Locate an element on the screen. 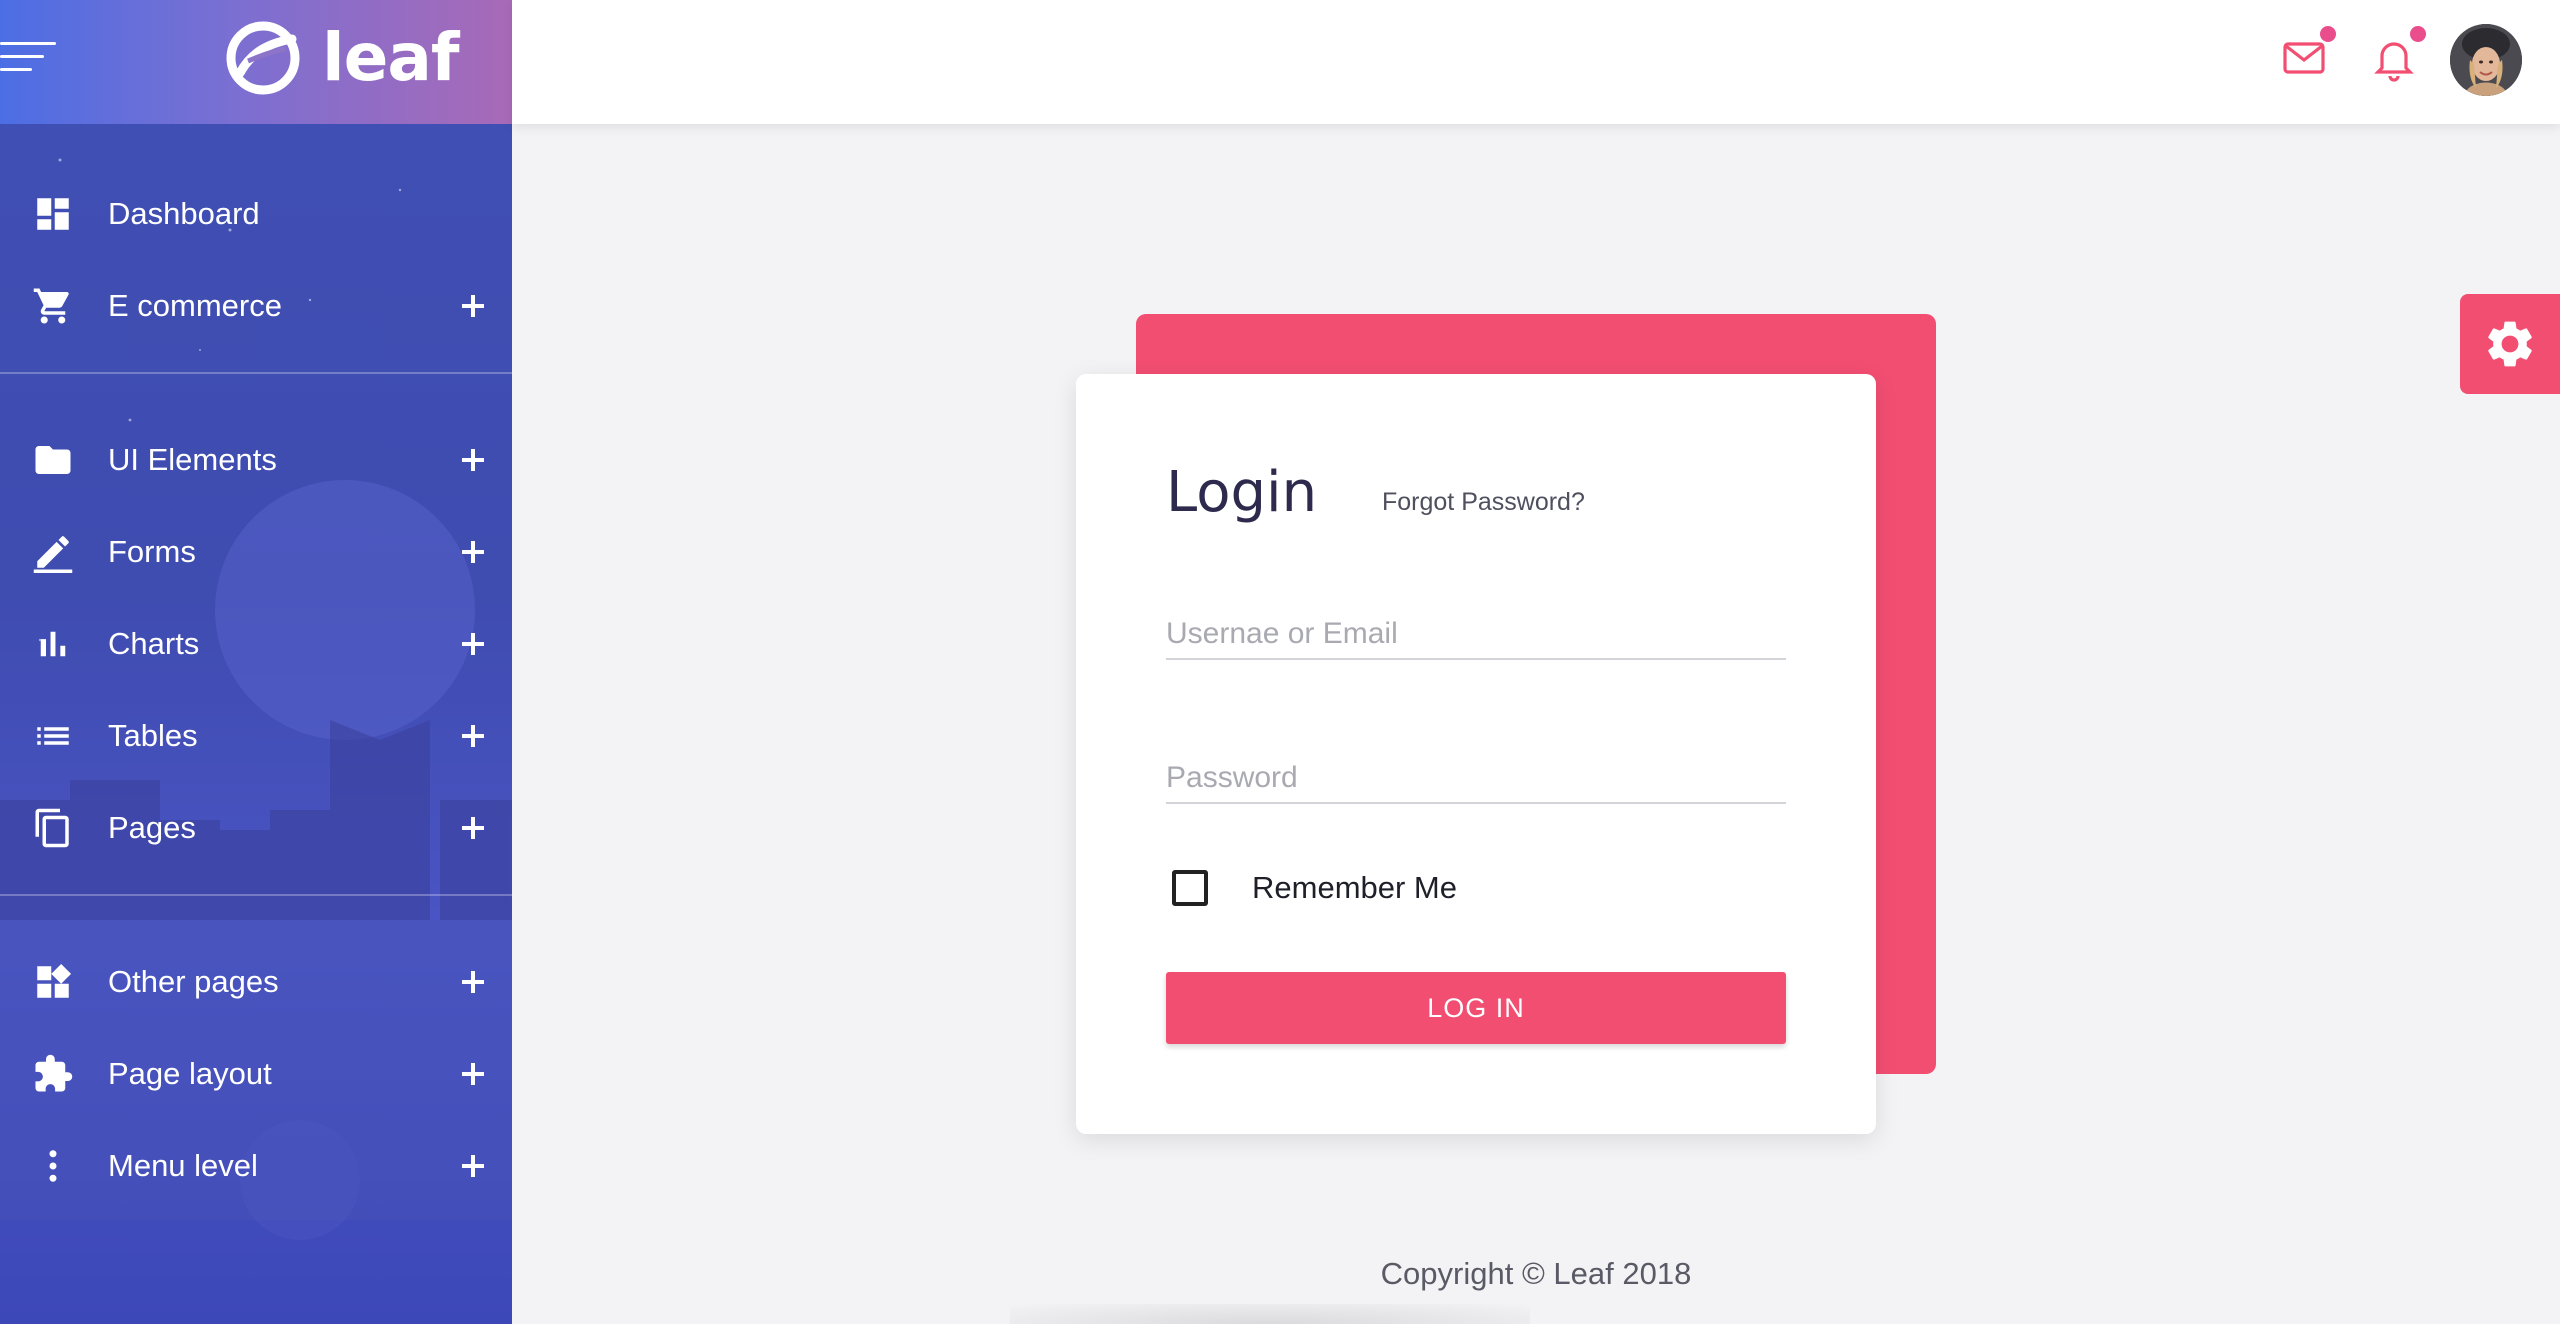  nav-group-other: Other pages Page layout Menu level is located at coordinates (256, 1063).